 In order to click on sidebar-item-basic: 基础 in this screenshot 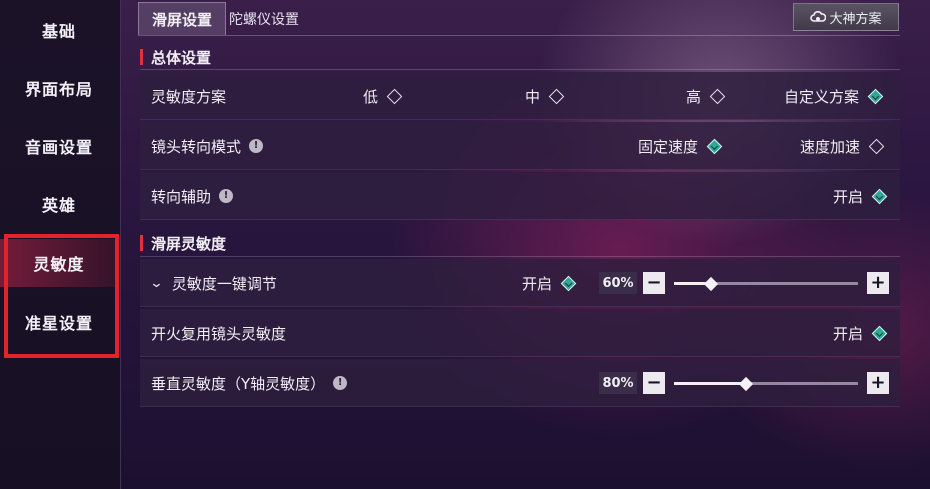, I will do `click(59, 30)`.